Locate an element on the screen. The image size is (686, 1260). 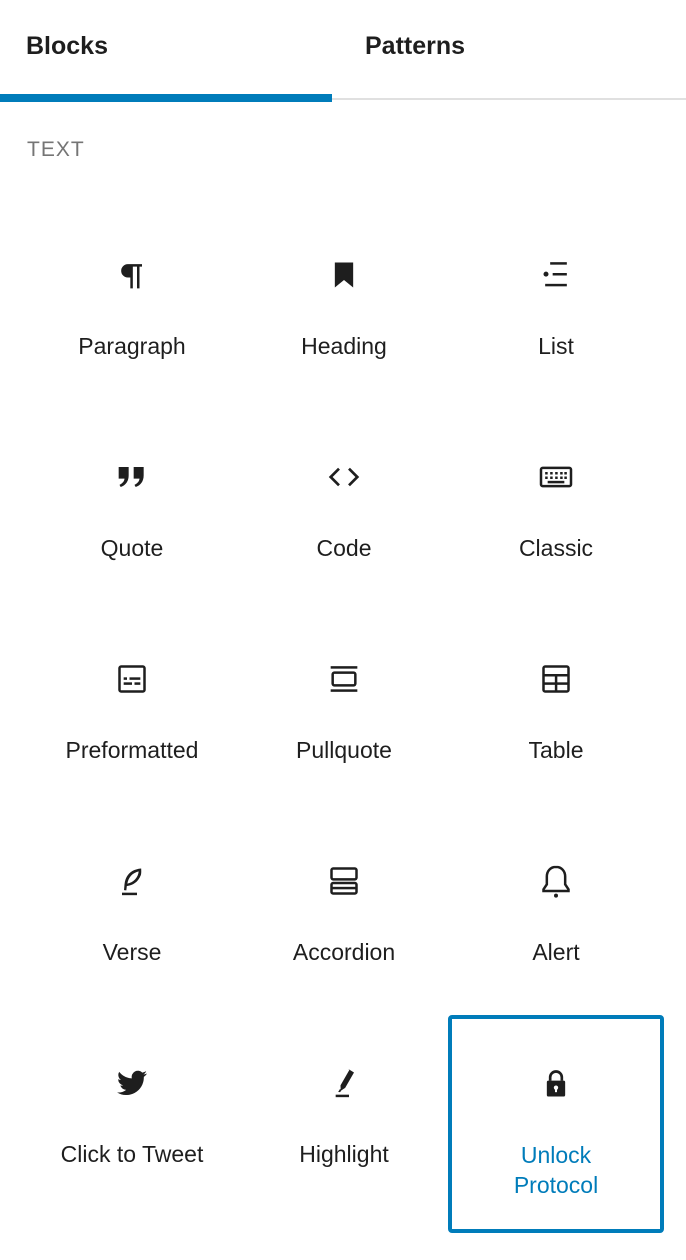
block-label: Accordion is located at coordinates (344, 952).